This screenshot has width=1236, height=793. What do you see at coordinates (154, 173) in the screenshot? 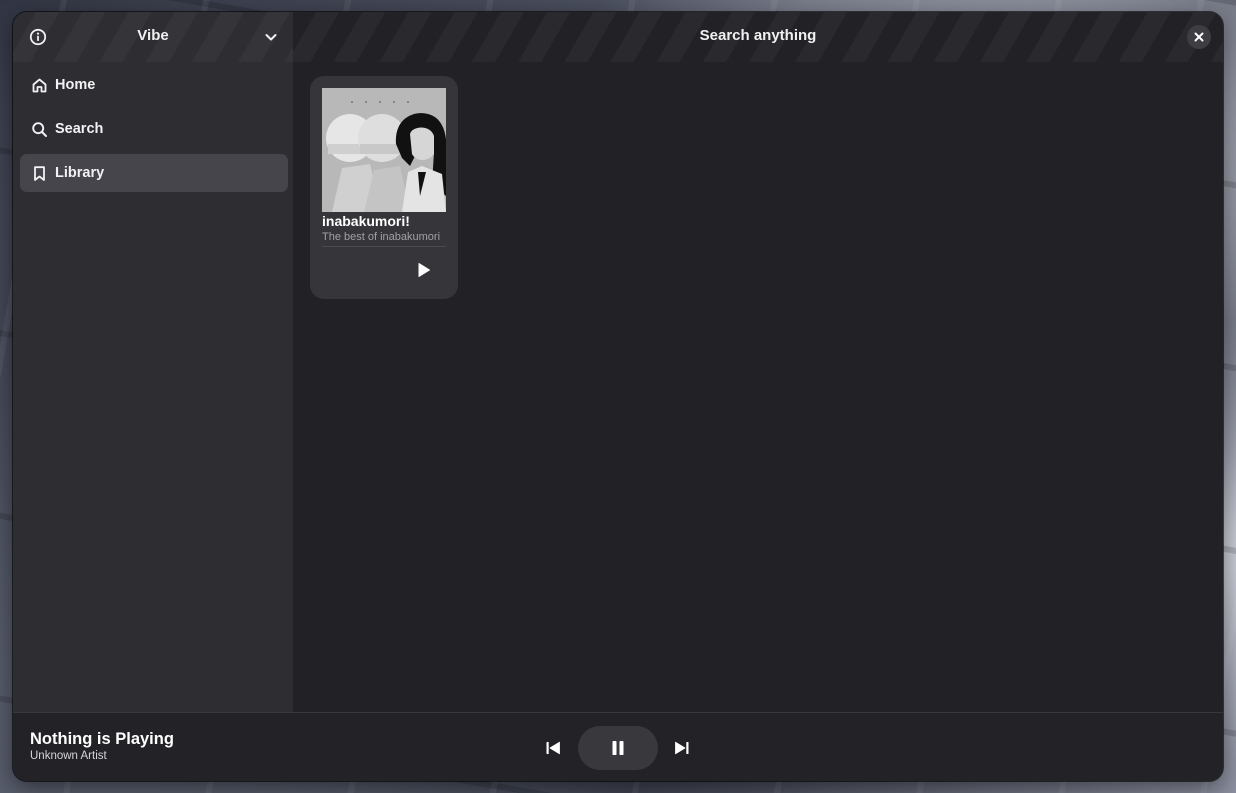
I see `sidebar-item-library: Library` at bounding box center [154, 173].